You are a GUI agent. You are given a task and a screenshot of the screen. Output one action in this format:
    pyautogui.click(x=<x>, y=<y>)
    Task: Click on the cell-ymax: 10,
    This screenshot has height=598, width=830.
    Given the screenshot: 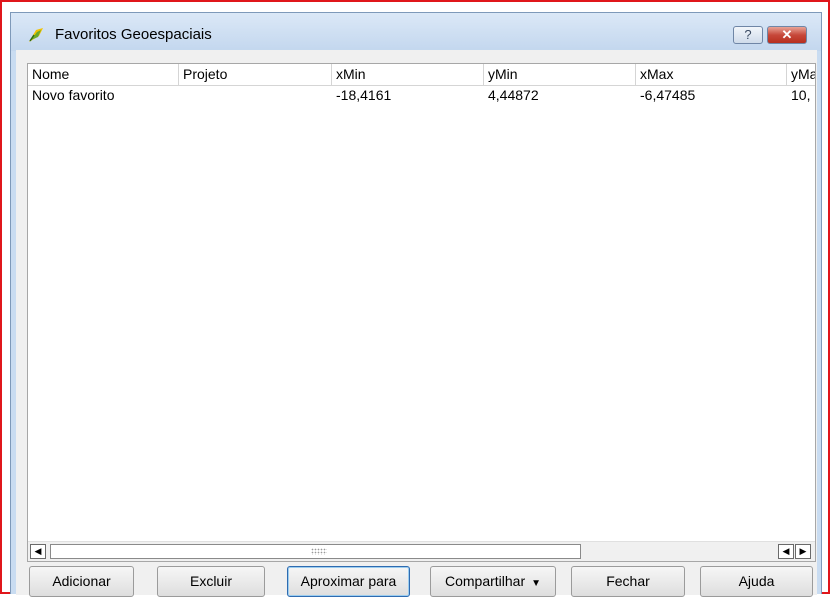 What is the action you would take?
    pyautogui.click(x=801, y=95)
    